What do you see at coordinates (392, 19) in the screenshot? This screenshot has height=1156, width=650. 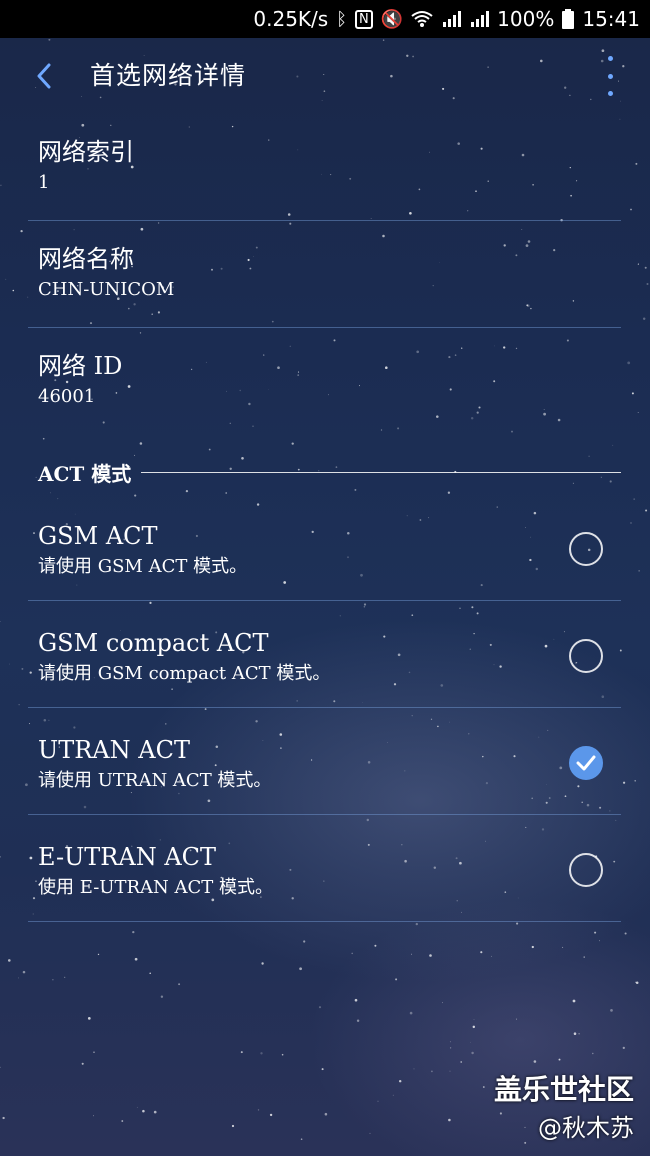 I see `mute-icon: 🔇` at bounding box center [392, 19].